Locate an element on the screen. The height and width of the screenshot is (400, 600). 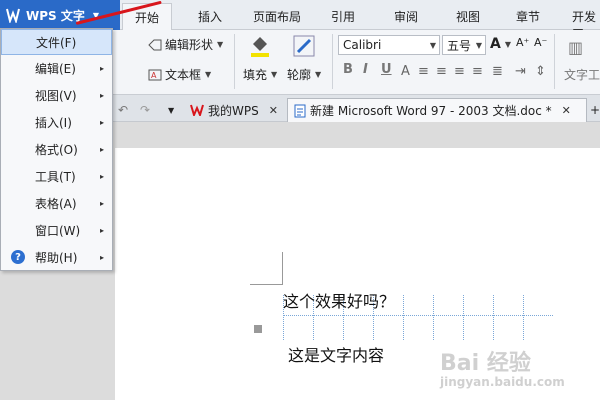
menu-item-label: 插入(I) is located at coordinates (53, 122).